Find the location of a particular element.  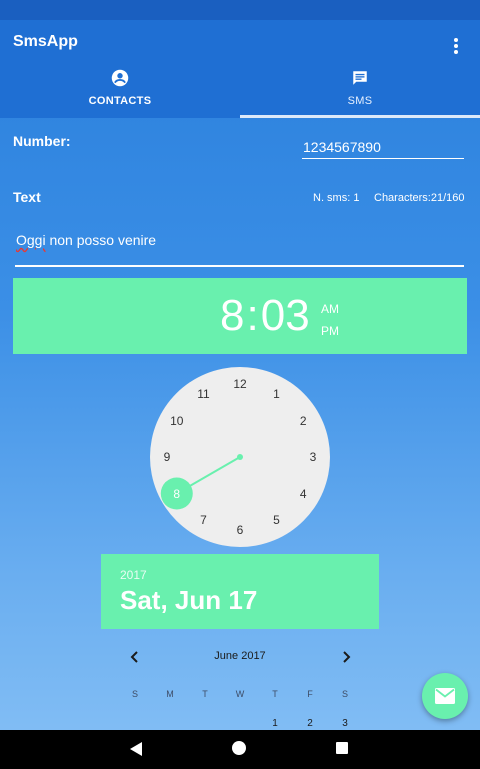

number-input: 1234567890 is located at coordinates (383, 149).